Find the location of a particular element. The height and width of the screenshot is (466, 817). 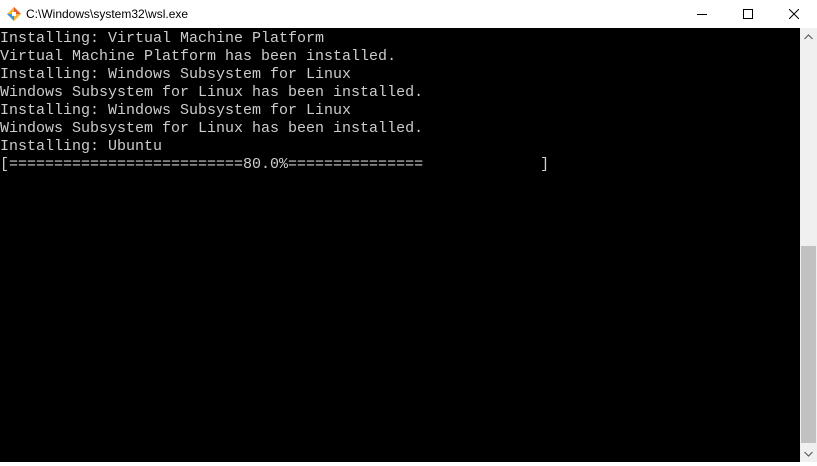

scroll-down-button is located at coordinates (808, 453).